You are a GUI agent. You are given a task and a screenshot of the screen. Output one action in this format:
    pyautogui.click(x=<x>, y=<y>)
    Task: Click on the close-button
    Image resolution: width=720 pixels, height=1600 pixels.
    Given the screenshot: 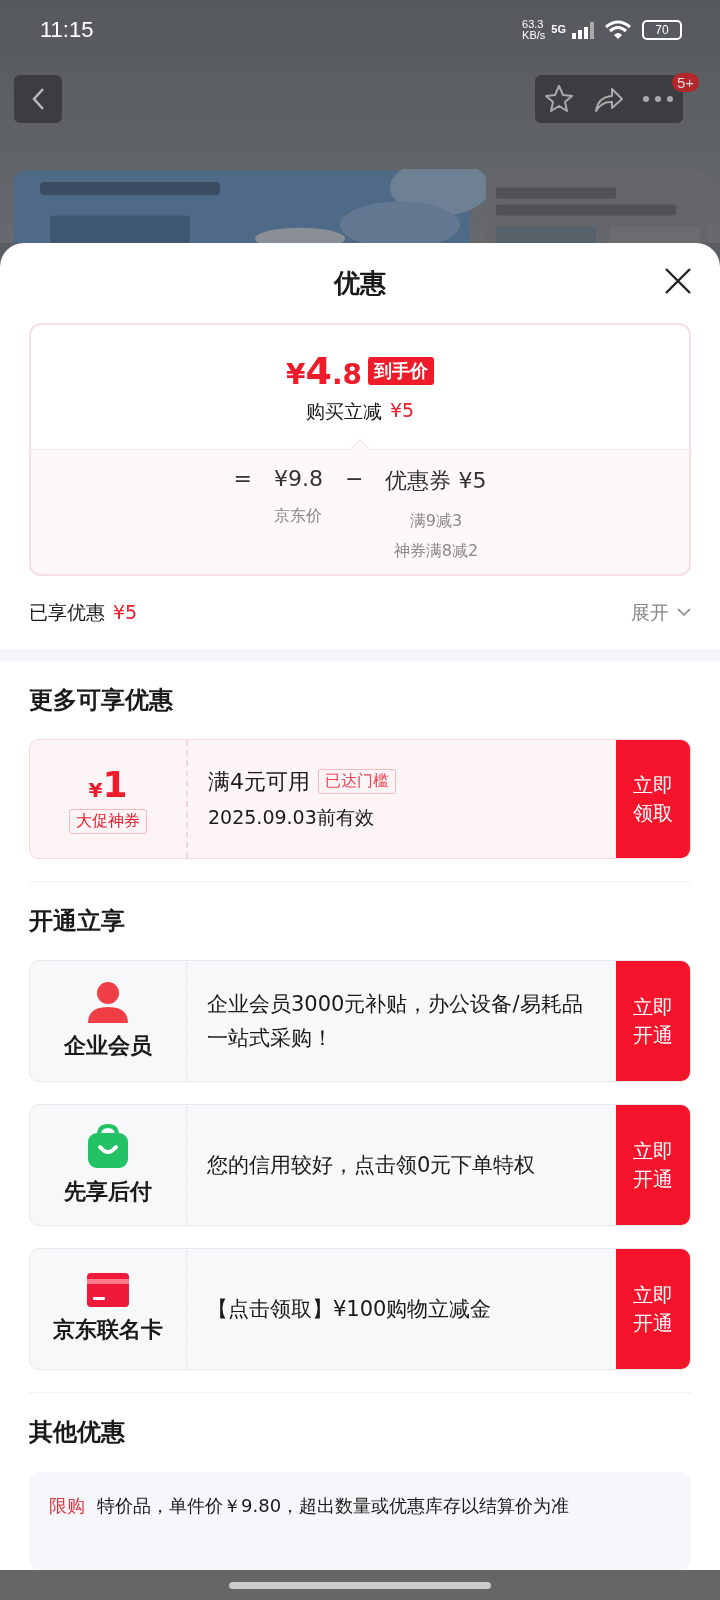 What is the action you would take?
    pyautogui.click(x=678, y=281)
    